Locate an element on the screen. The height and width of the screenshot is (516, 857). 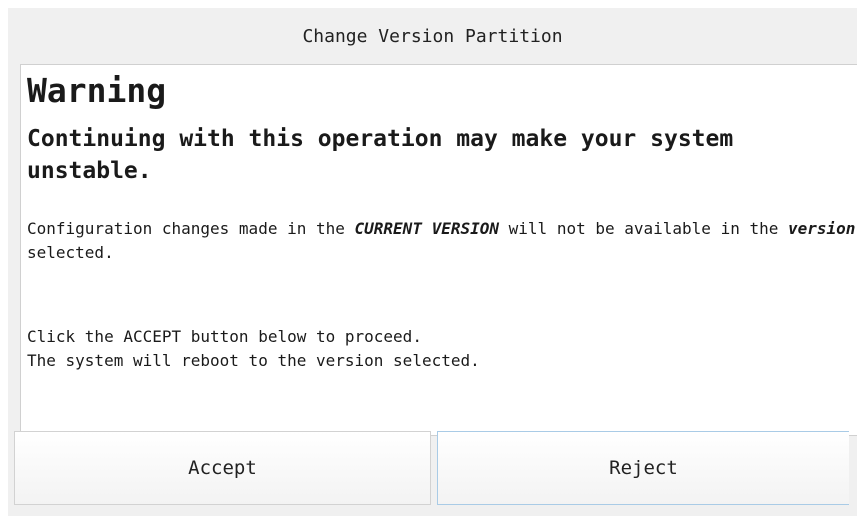
dialog-title: Change Version Partition is located at coordinates (432, 36).